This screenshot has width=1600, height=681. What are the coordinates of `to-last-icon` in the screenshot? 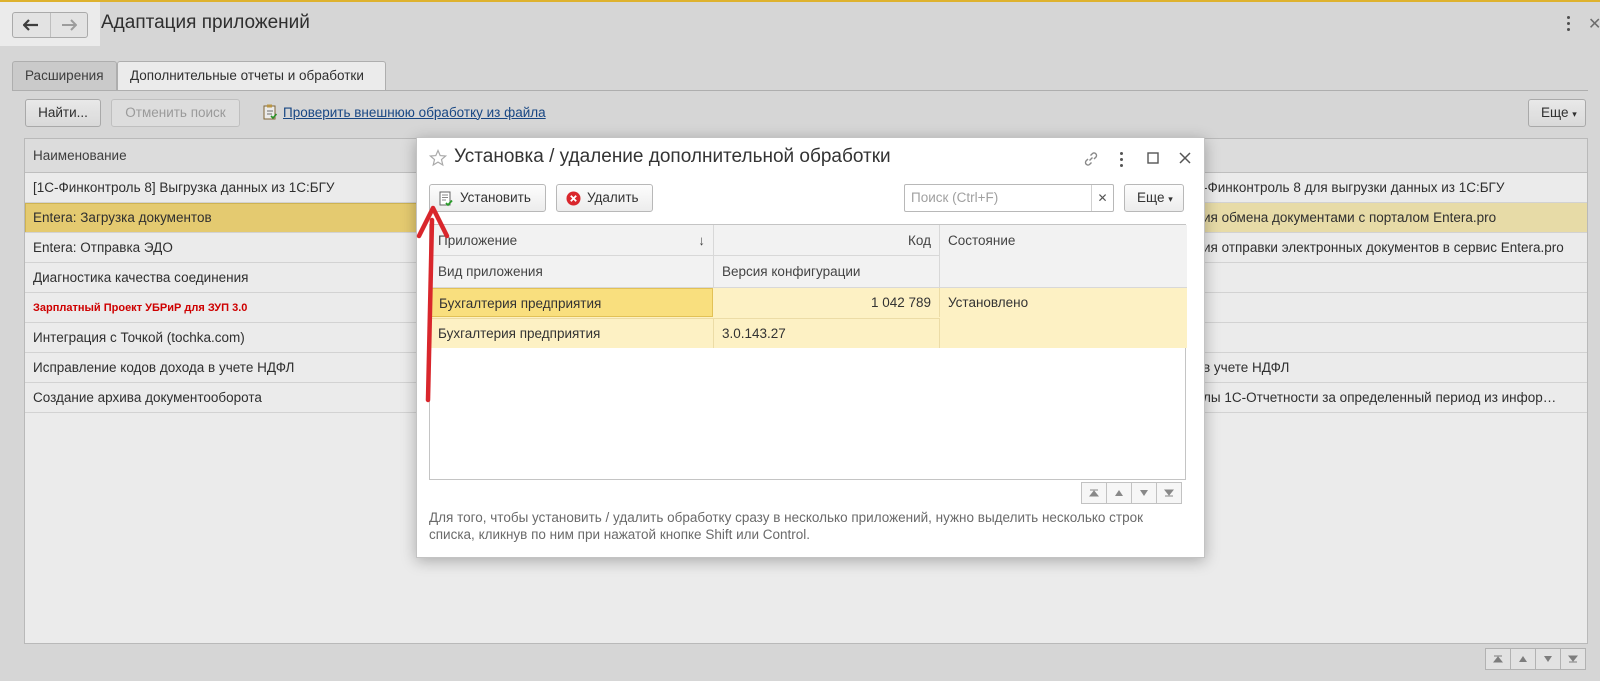 It's located at (1169, 493).